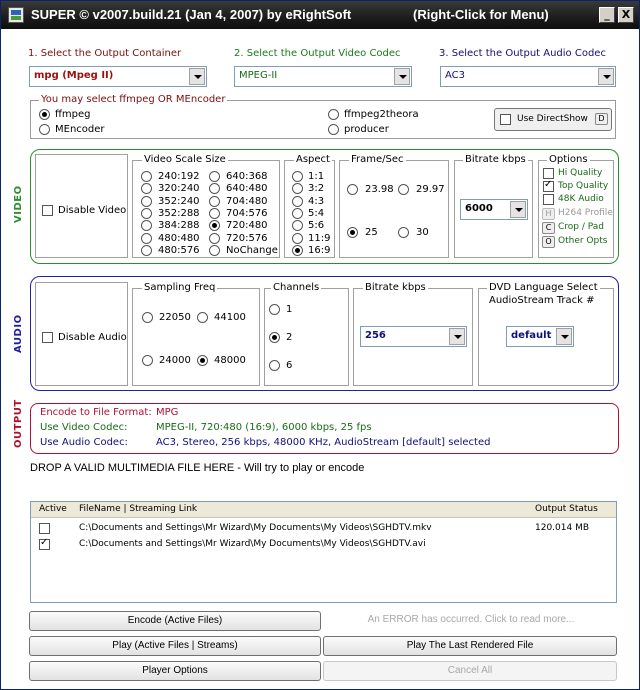 The width and height of the screenshot is (640, 690). What do you see at coordinates (377, 159) in the screenshot?
I see `fps-title: Frame/Sec` at bounding box center [377, 159].